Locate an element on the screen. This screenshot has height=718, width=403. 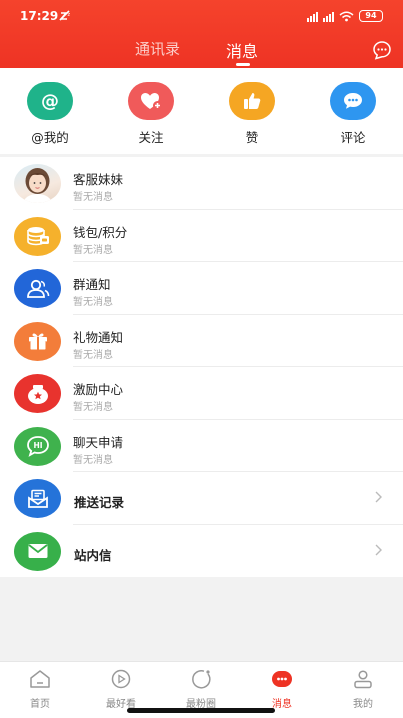
reward-icon is located at coordinates (37, 393).